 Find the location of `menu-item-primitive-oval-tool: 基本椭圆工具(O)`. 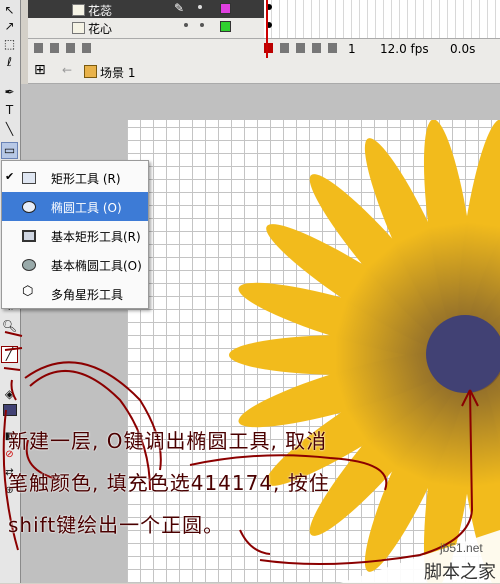

menu-item-primitive-oval-tool: 基本椭圆工具(O) is located at coordinates (75, 264).